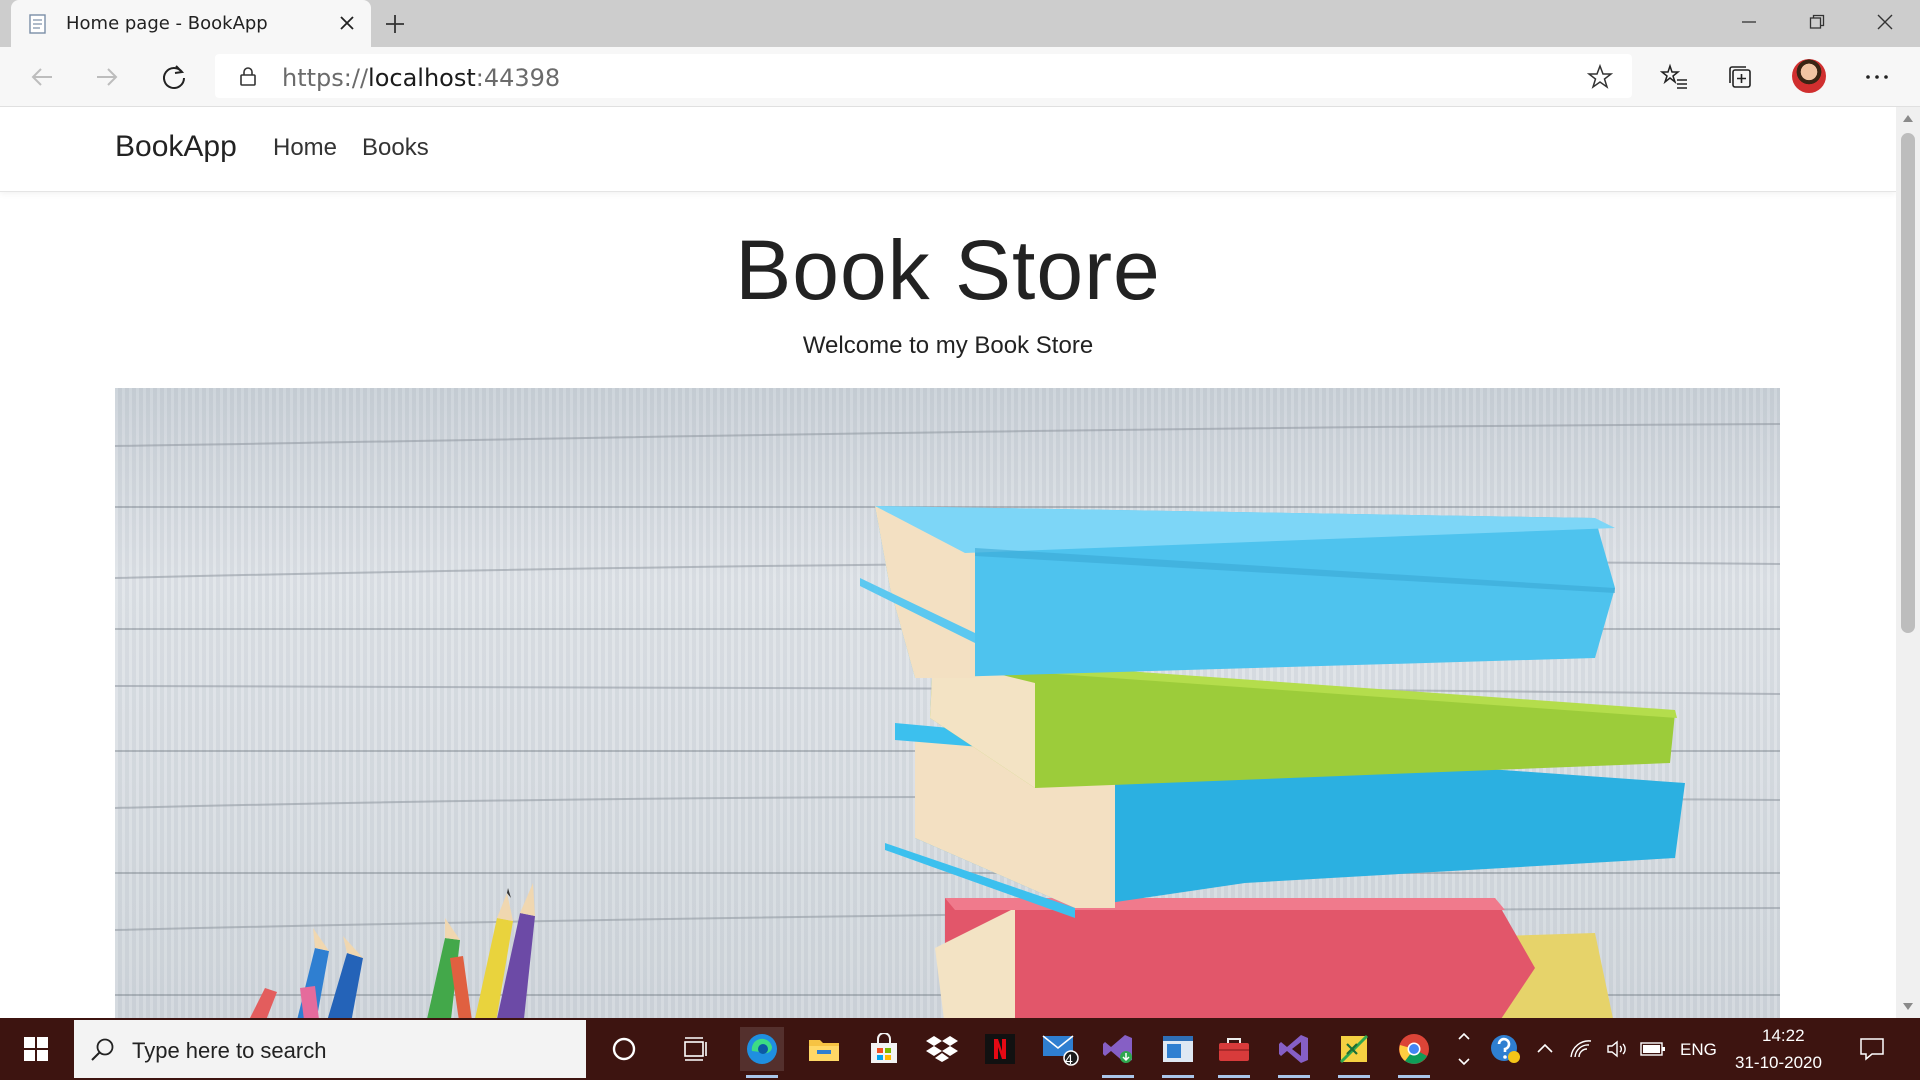 This screenshot has height=1080, width=1920. Describe the element at coordinates (1885, 22) in the screenshot. I see `close-window-icon` at that location.